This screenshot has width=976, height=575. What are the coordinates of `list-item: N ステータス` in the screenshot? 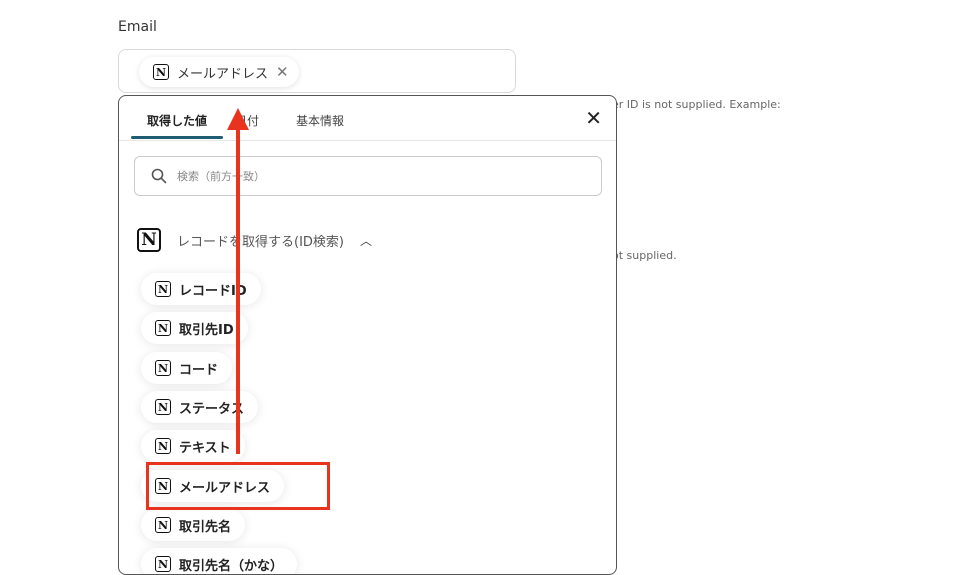 It's located at (200, 407).